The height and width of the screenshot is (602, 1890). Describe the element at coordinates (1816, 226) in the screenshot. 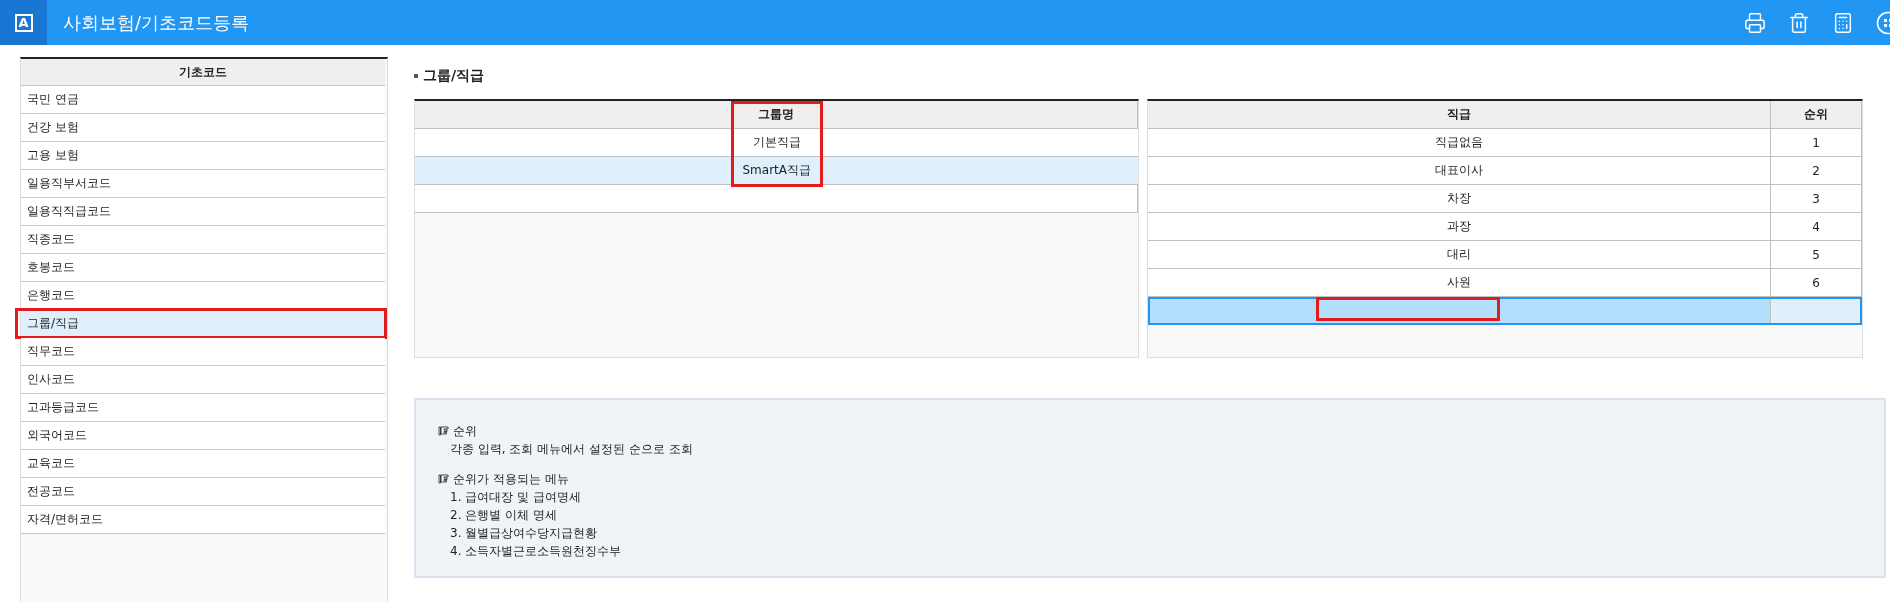

I see `table-cell: 4` at that location.